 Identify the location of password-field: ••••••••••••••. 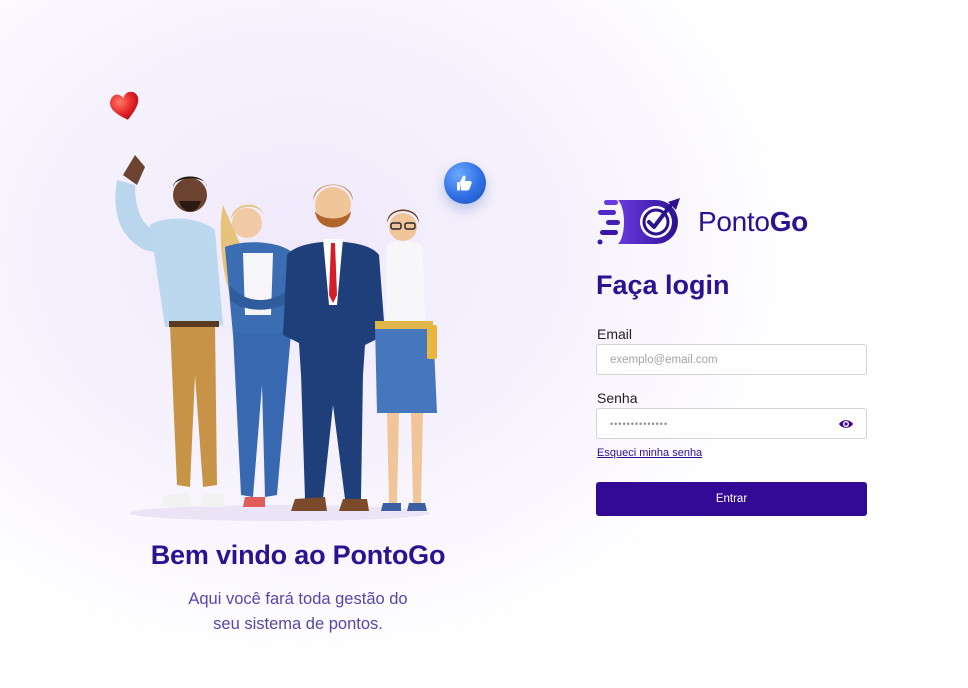
(639, 424).